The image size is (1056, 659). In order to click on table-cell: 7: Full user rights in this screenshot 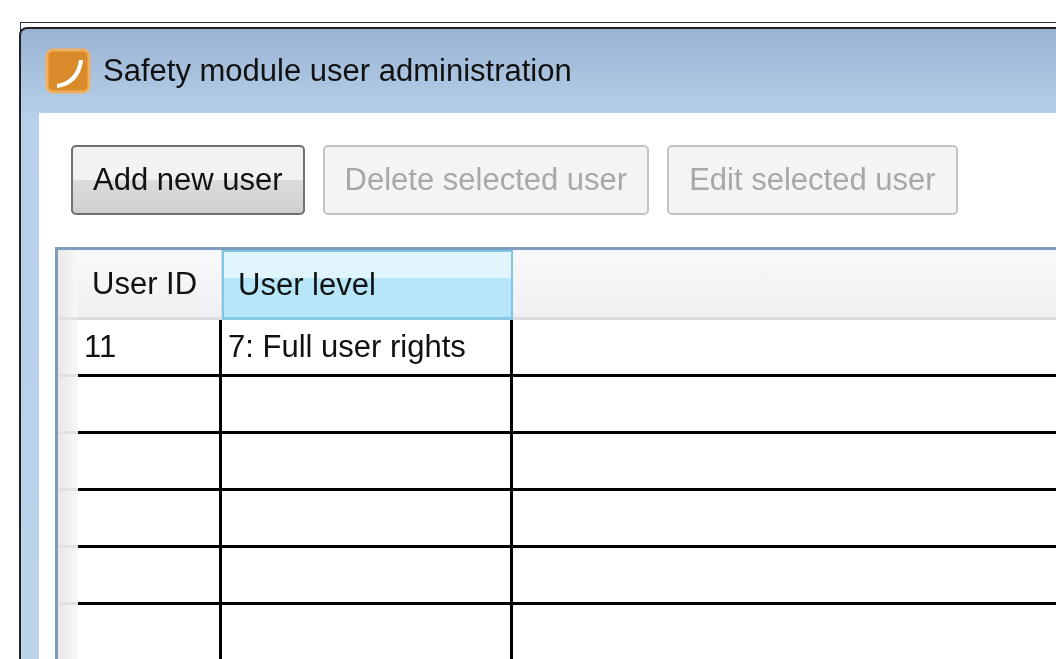, I will do `click(367, 348)`.